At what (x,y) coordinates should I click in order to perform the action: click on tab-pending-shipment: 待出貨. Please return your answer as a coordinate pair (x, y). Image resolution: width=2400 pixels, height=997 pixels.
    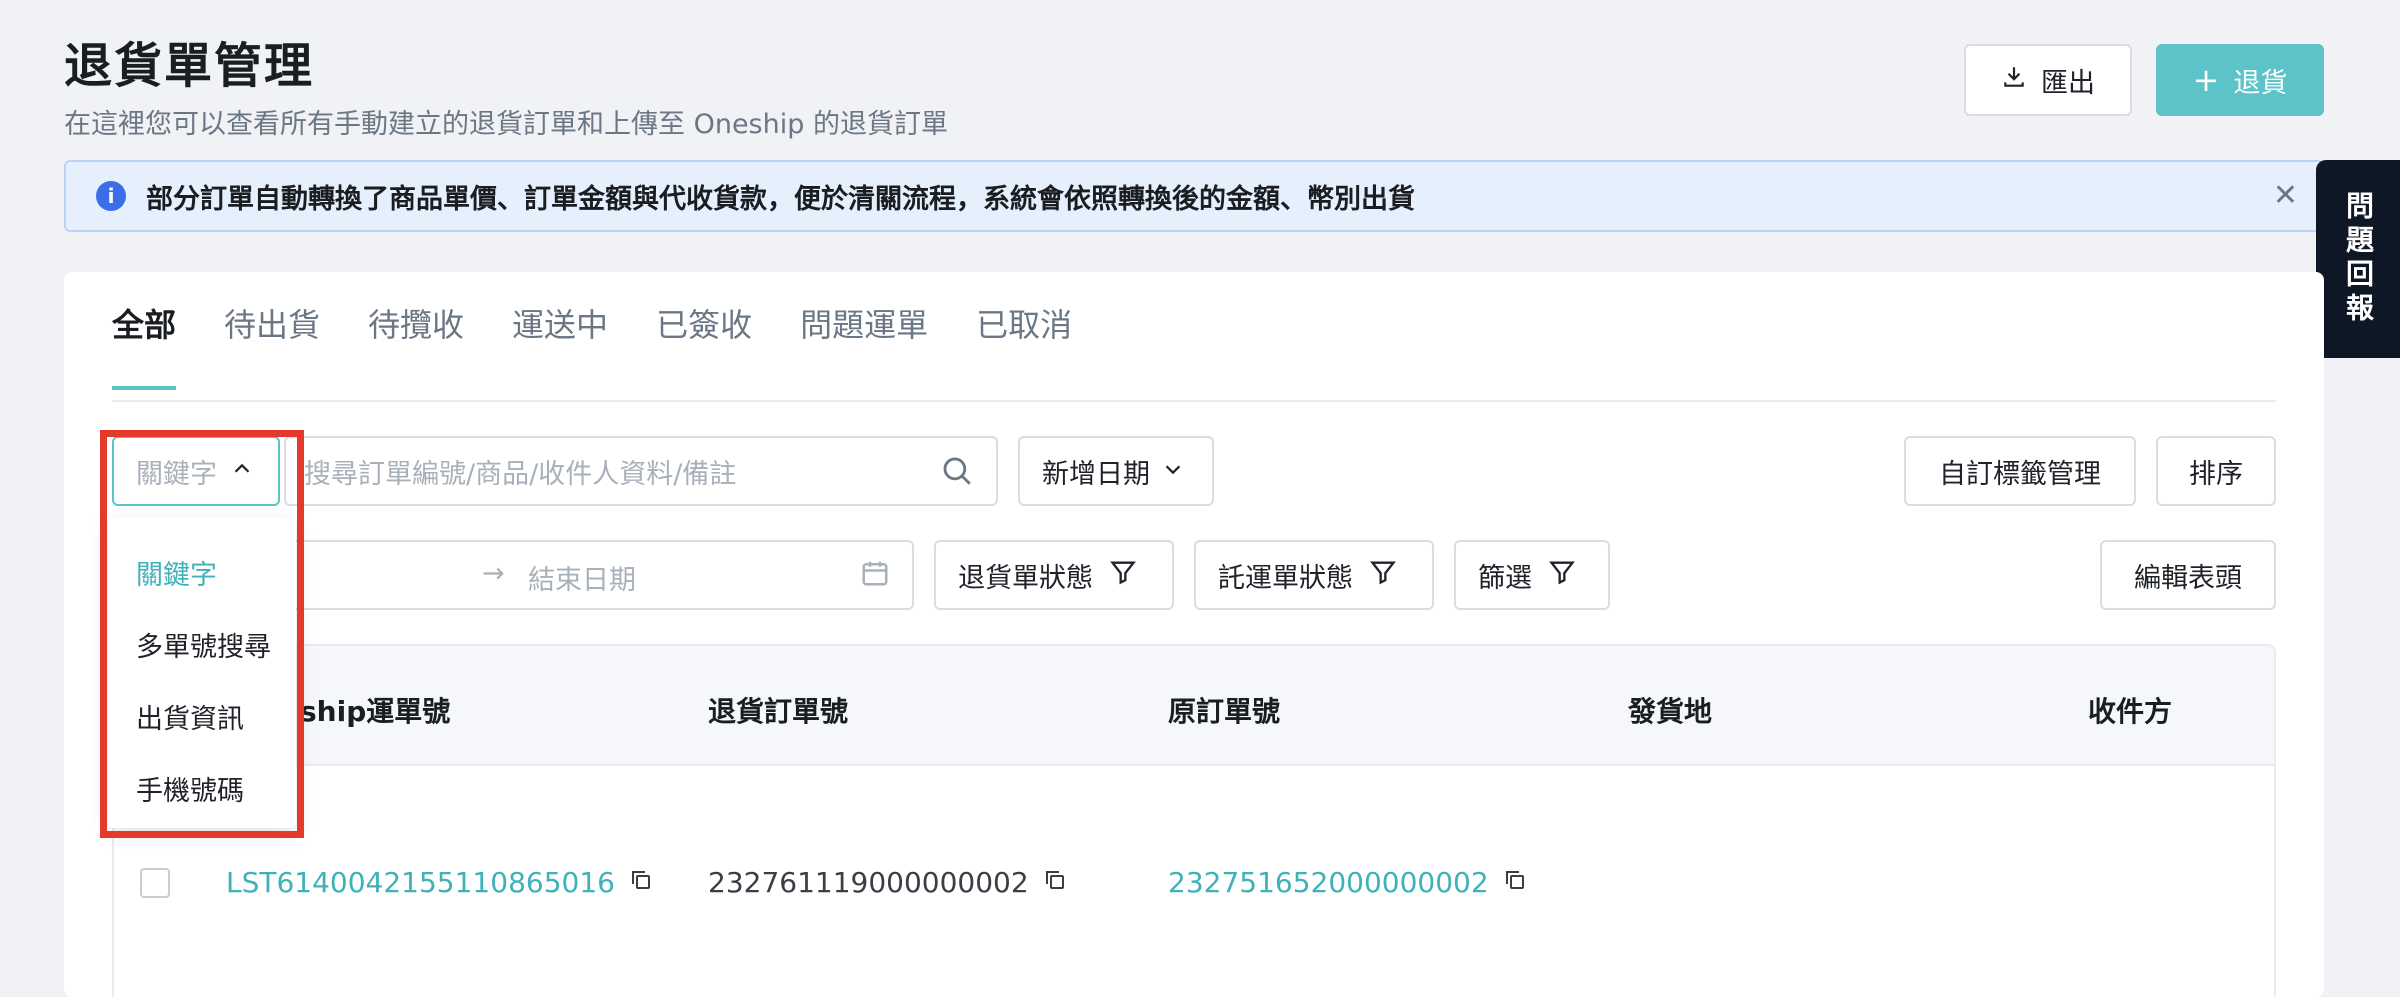
    Looking at the image, I should click on (272, 343).